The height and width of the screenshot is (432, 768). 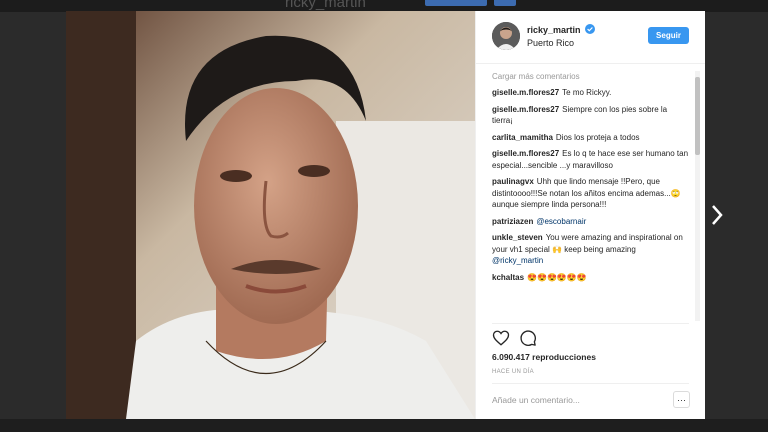 What do you see at coordinates (517, 237) in the screenshot?
I see `comment-username: unkle_steven` at bounding box center [517, 237].